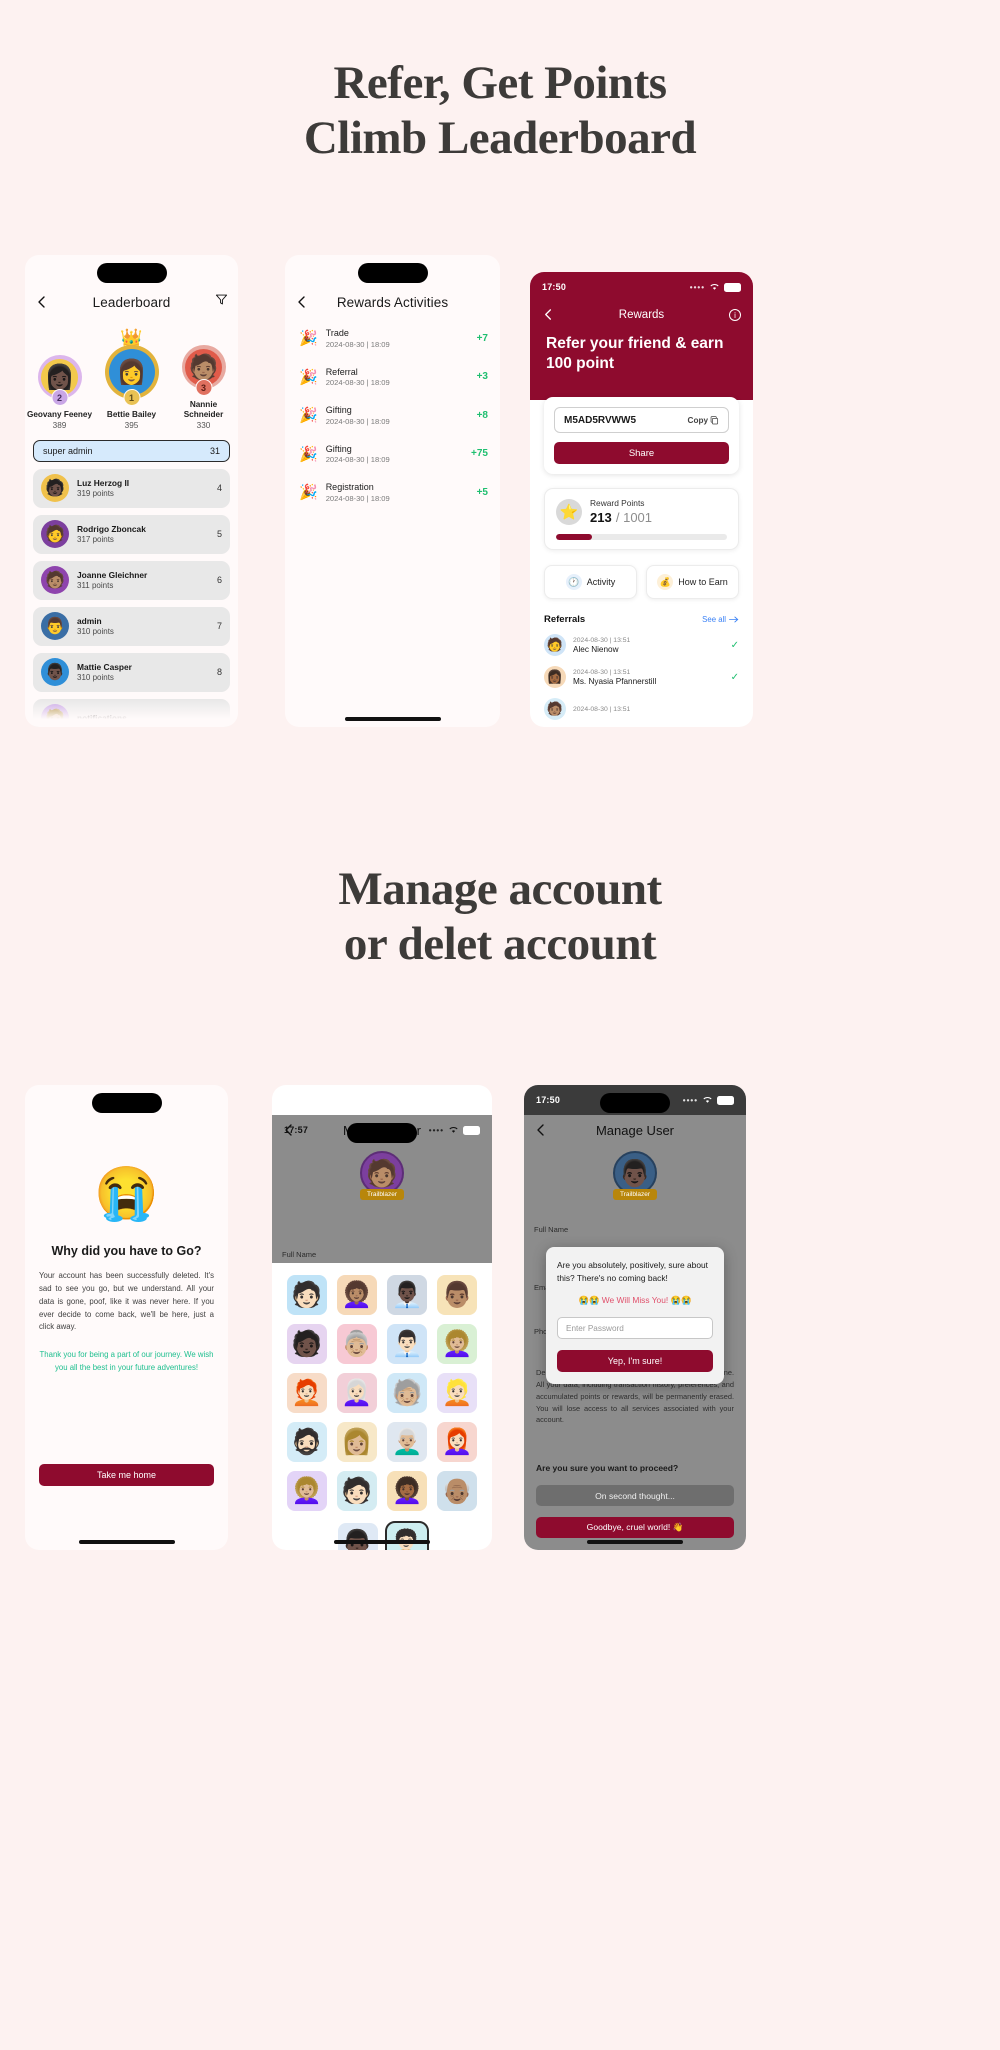 This screenshot has height=2050, width=1000. What do you see at coordinates (131, 534) in the screenshot?
I see `list-item: 🧑 Rodrigo Zboncak 317 points 5` at bounding box center [131, 534].